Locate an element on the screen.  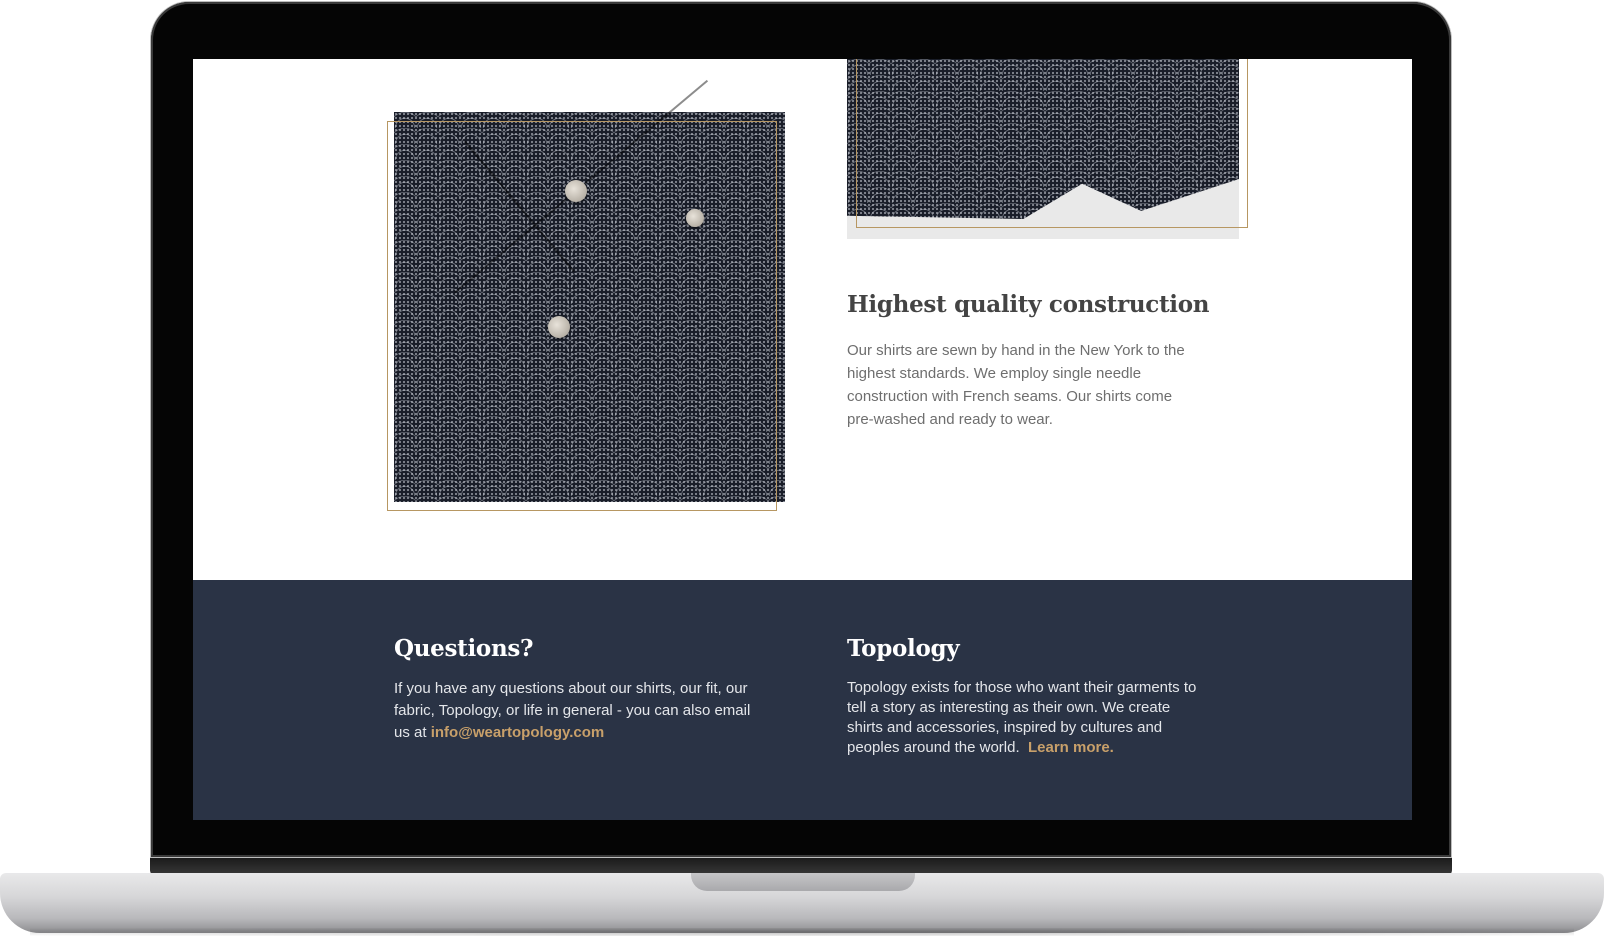
email-link: info@weartopology.com is located at coordinates (518, 732).